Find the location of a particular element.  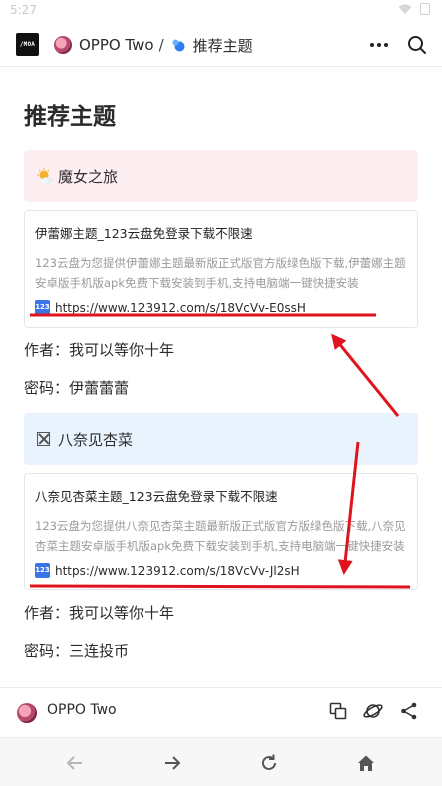

breadcrumb-workspace: OPPO Two is located at coordinates (116, 45).